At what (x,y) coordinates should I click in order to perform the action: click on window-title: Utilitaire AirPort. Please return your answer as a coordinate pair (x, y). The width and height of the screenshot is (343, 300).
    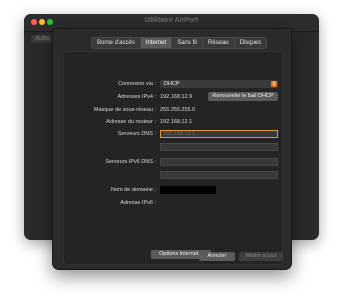
    Looking at the image, I should click on (171, 20).